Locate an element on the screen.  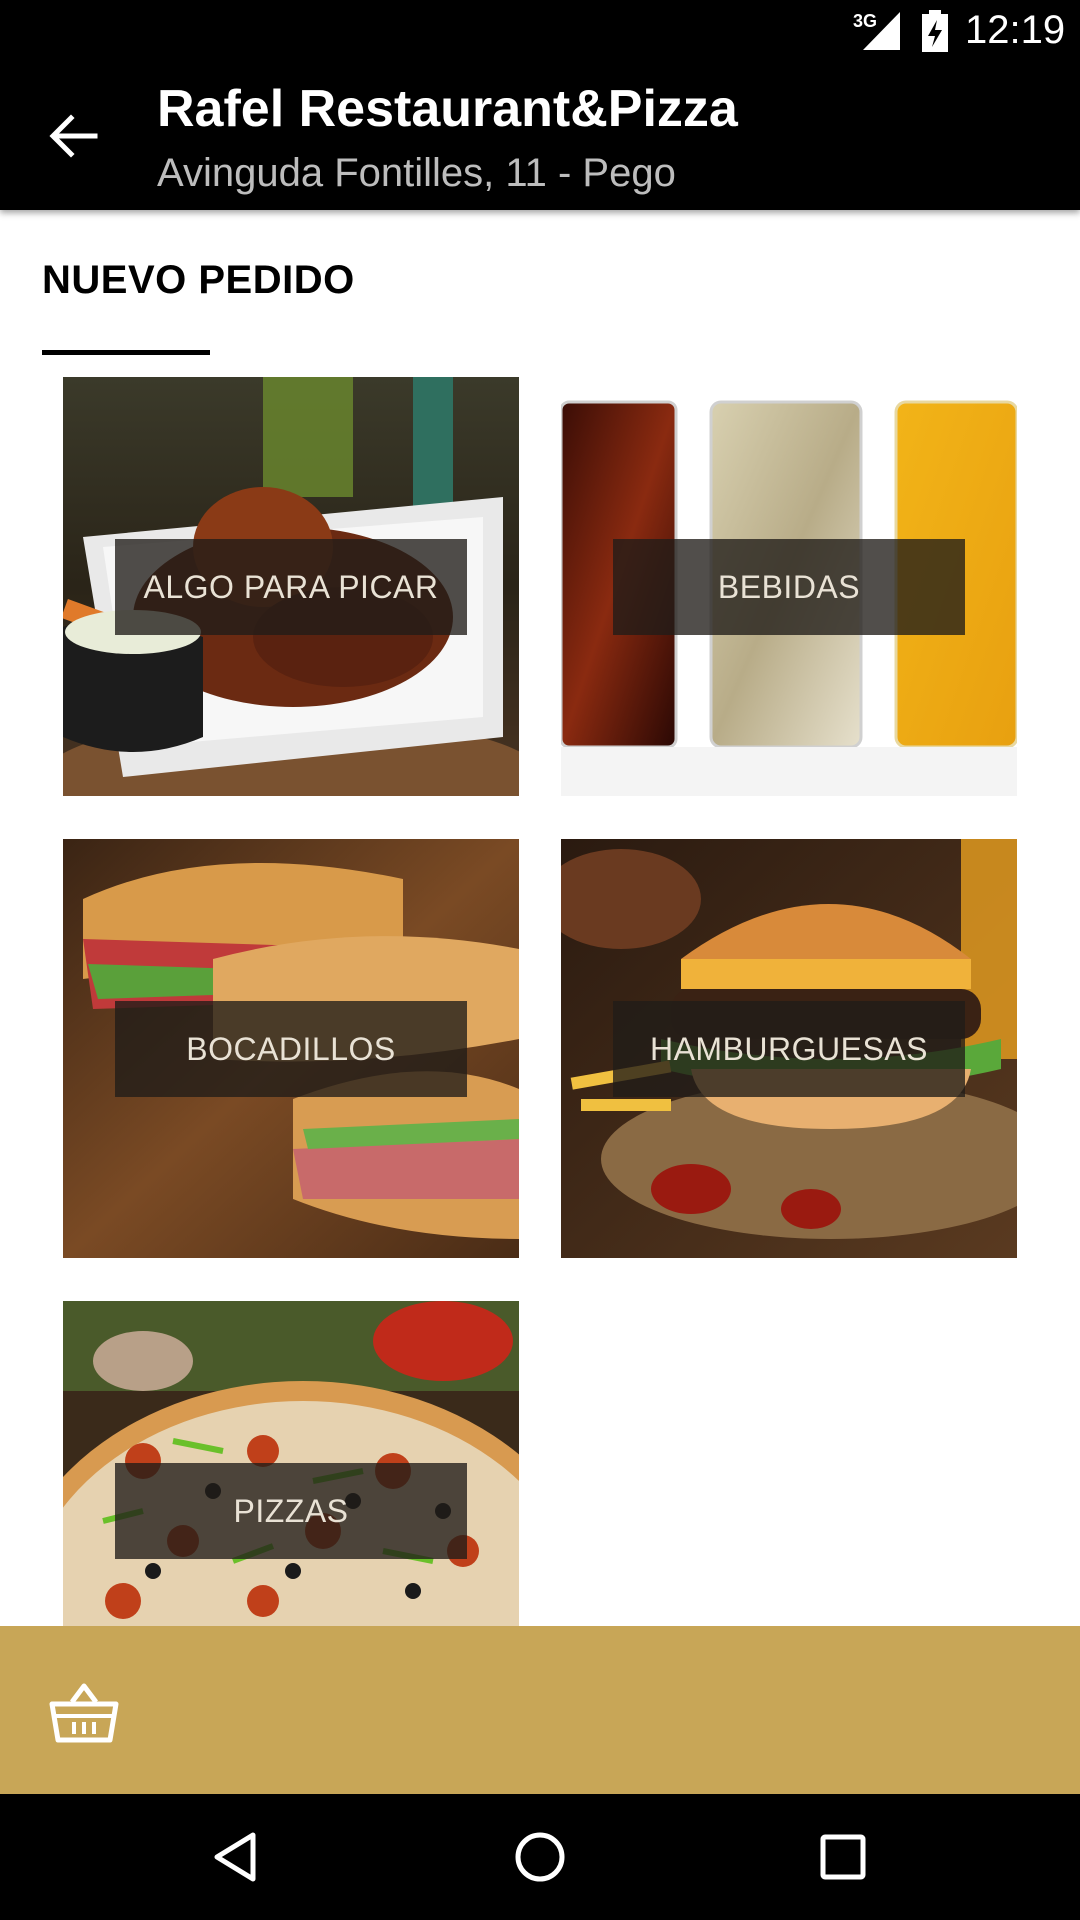
nav-home-icon is located at coordinates (540, 1857).